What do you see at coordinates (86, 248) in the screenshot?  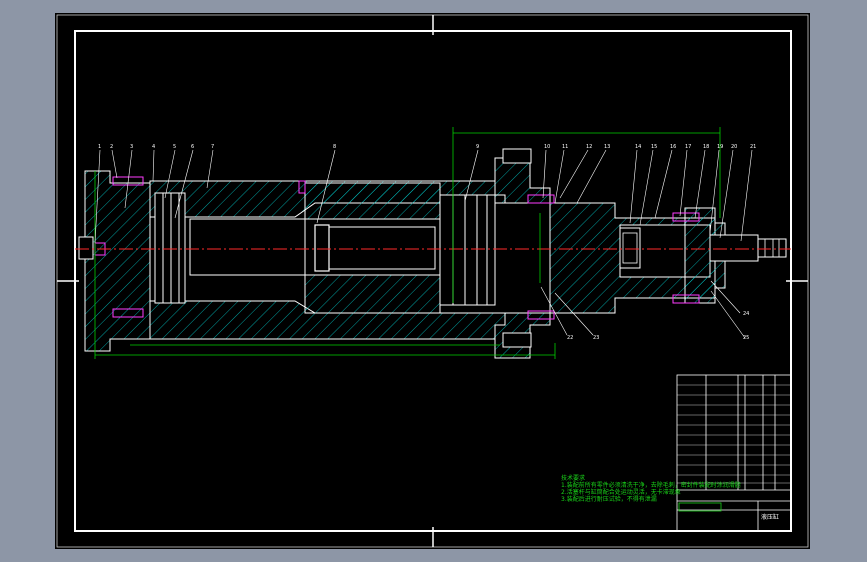 I see `left-stub` at bounding box center [86, 248].